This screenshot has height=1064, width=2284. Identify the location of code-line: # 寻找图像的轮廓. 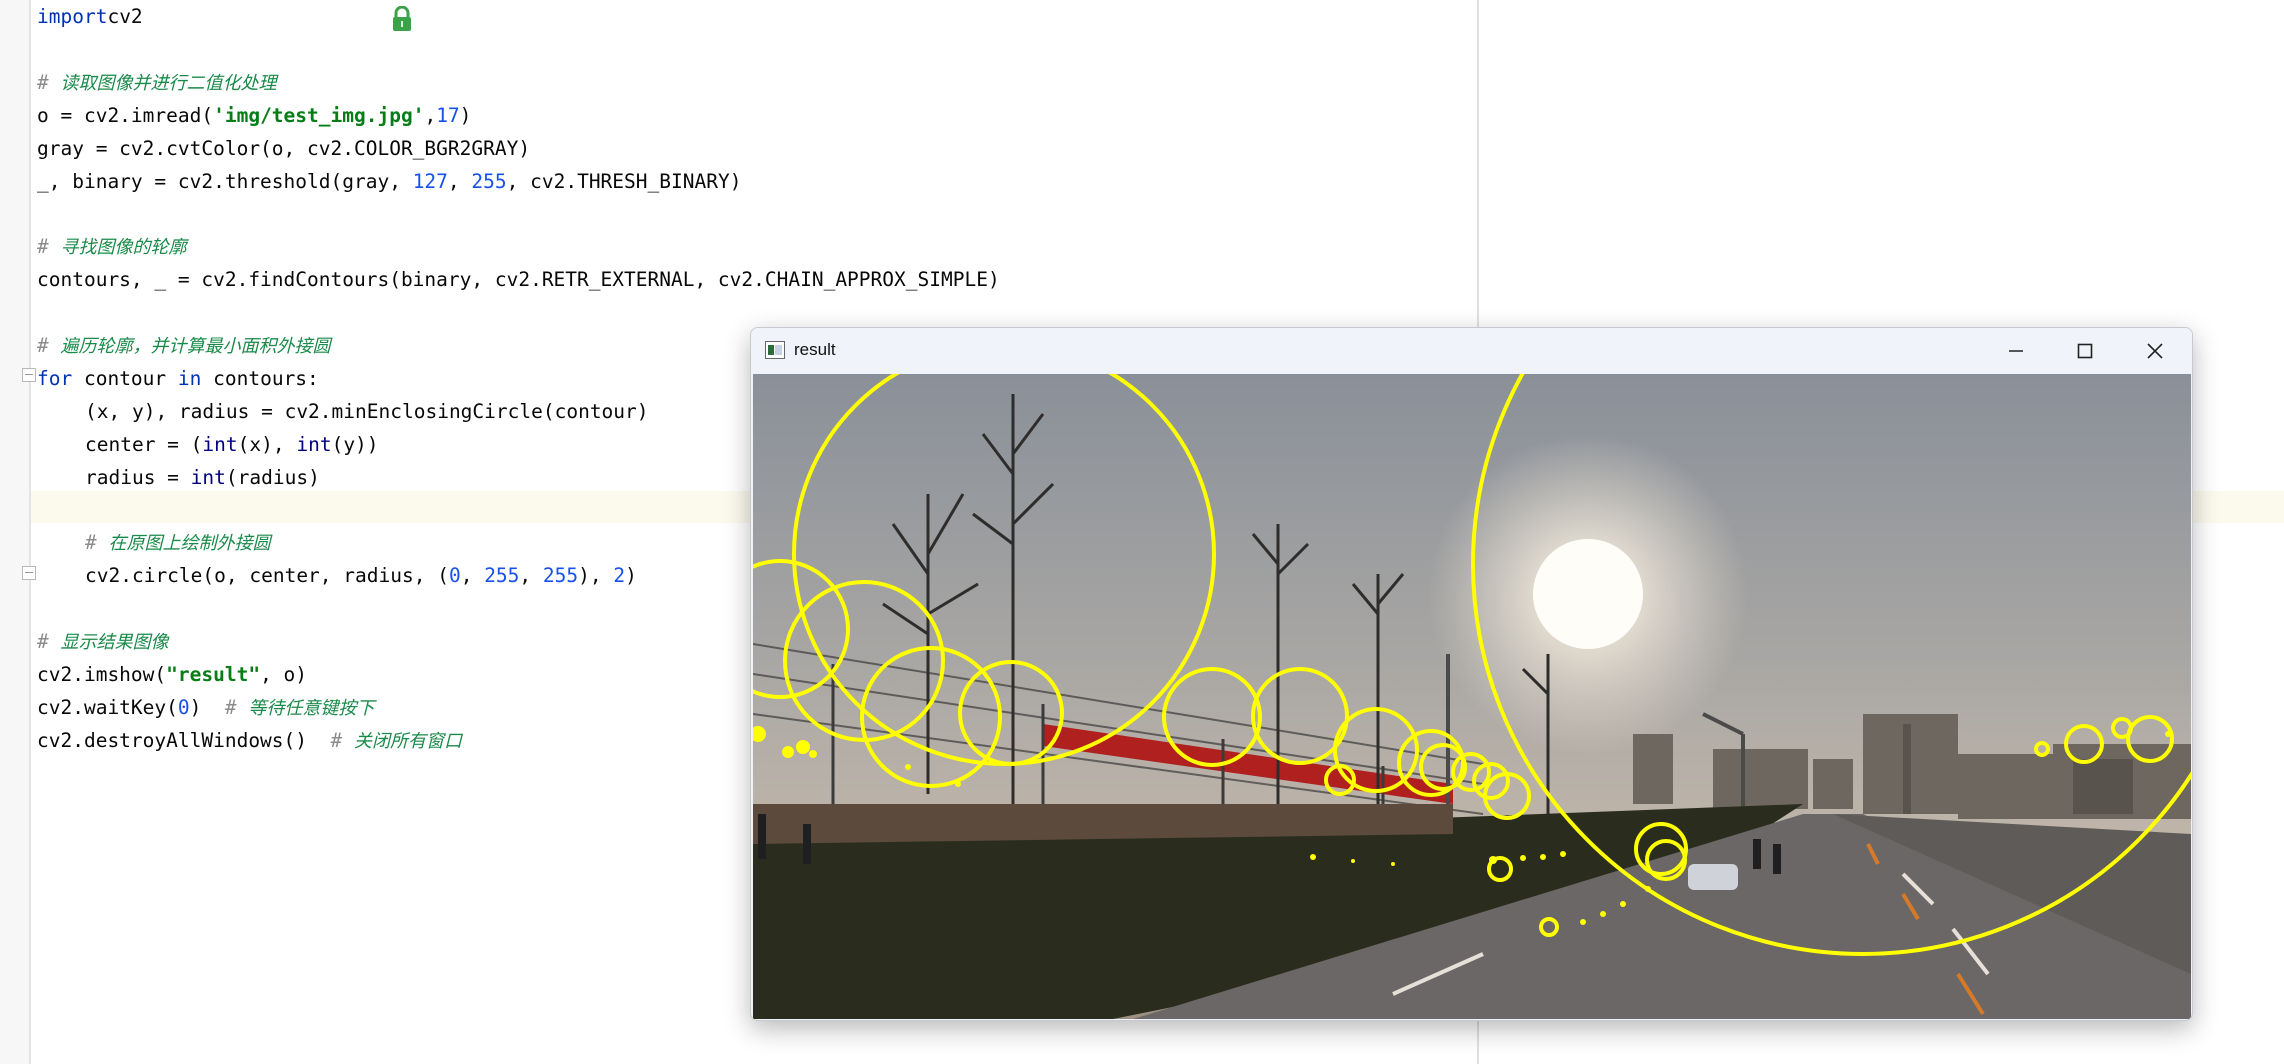
(111, 246).